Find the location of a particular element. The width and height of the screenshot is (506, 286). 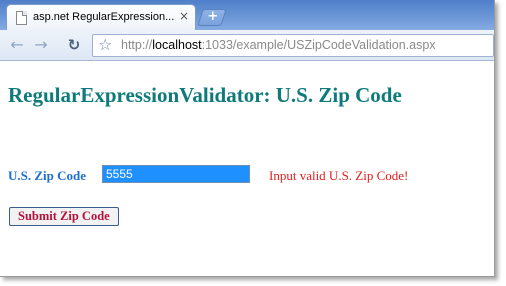

page-icon is located at coordinates (21, 18).